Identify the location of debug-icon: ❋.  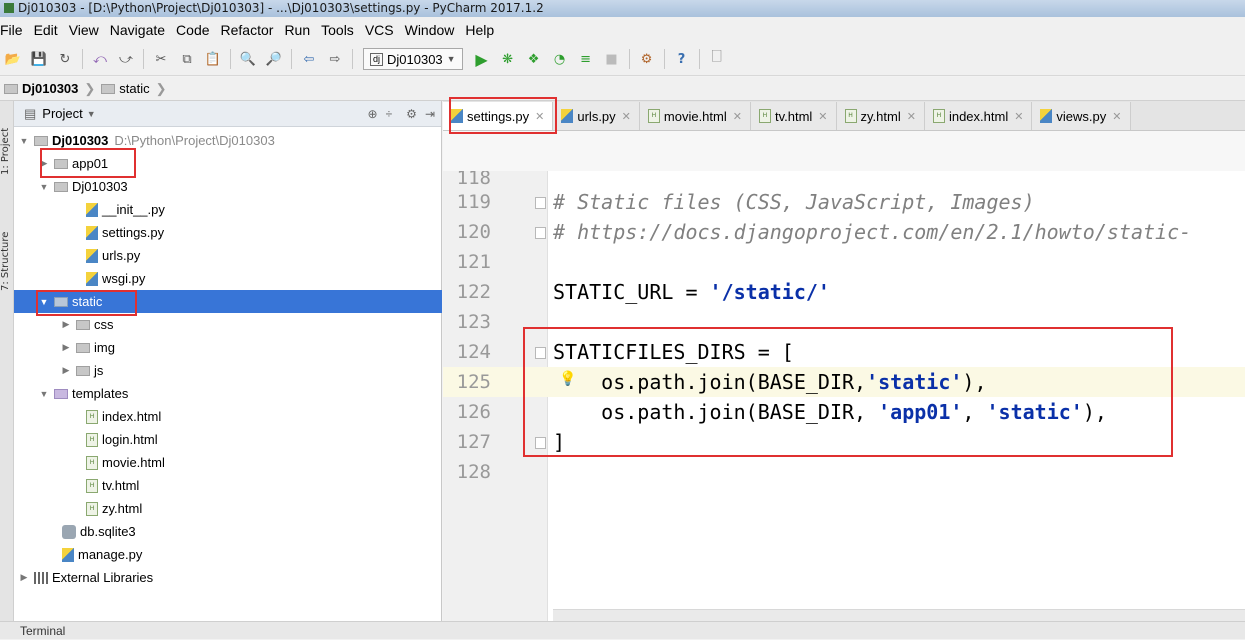
(508, 59).